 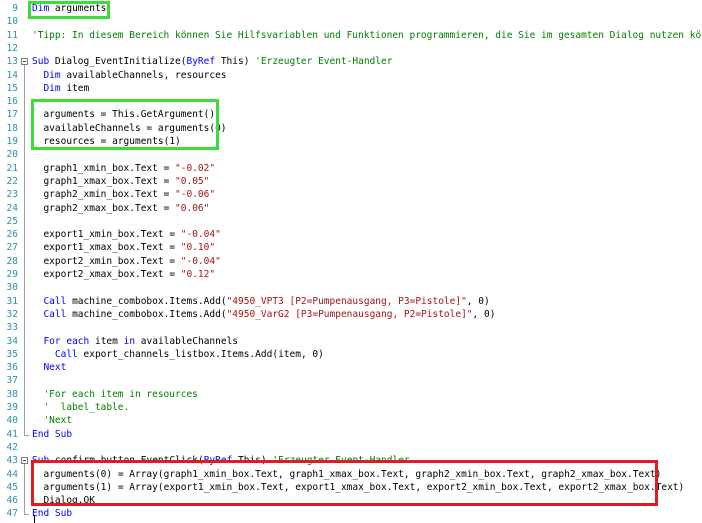 I want to click on line-number: 21, so click(x=12, y=168).